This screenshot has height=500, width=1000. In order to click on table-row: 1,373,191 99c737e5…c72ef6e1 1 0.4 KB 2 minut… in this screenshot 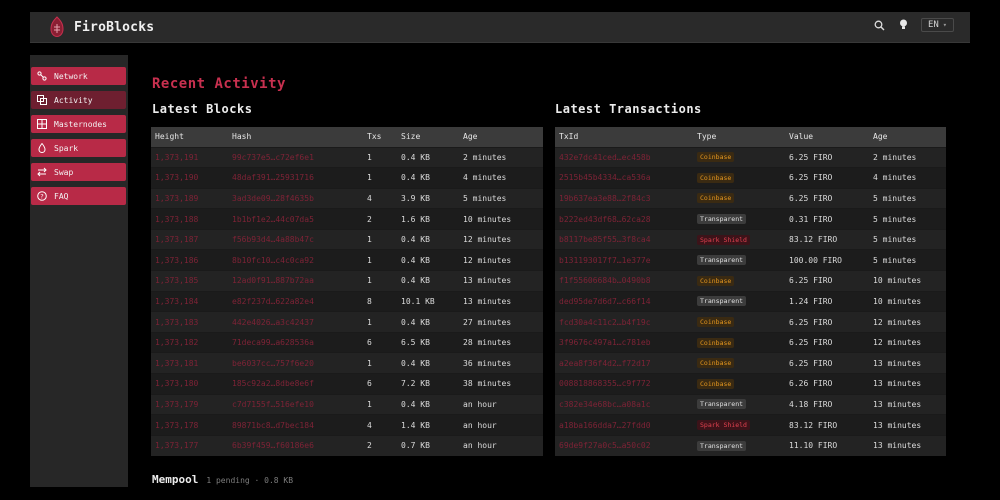, I will do `click(347, 157)`.